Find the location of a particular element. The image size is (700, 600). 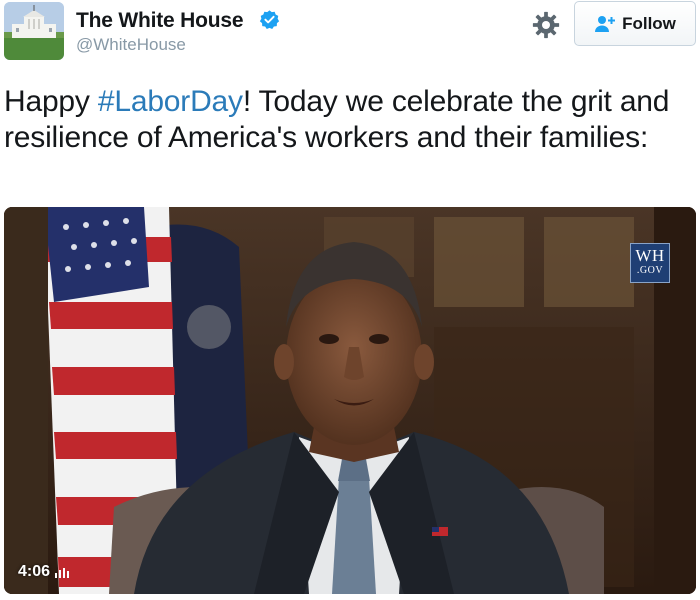

gear-icon is located at coordinates (546, 25).